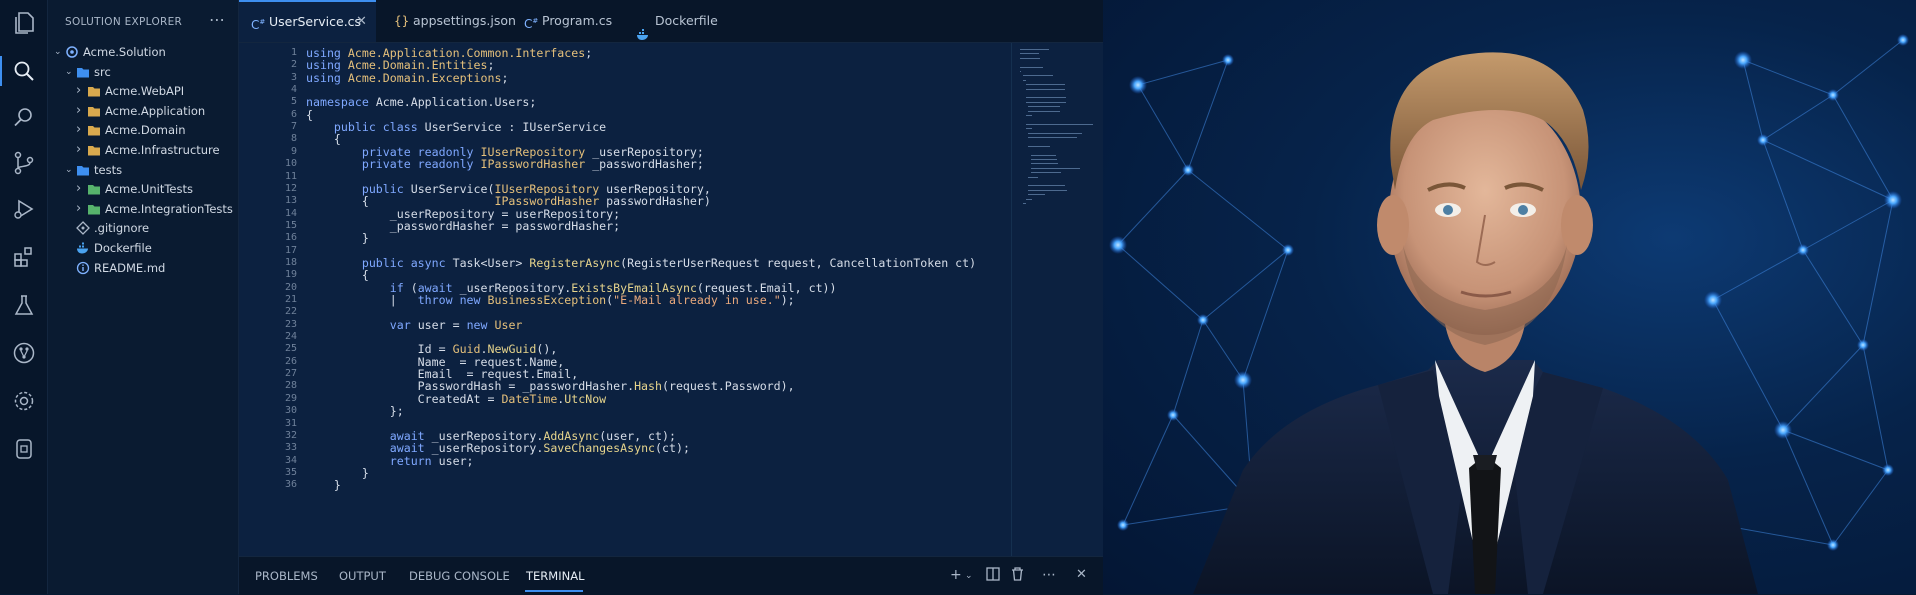 The height and width of the screenshot is (595, 1916). What do you see at coordinates (361, 22) in the screenshot?
I see `close-tab-icon: ✕` at bounding box center [361, 22].